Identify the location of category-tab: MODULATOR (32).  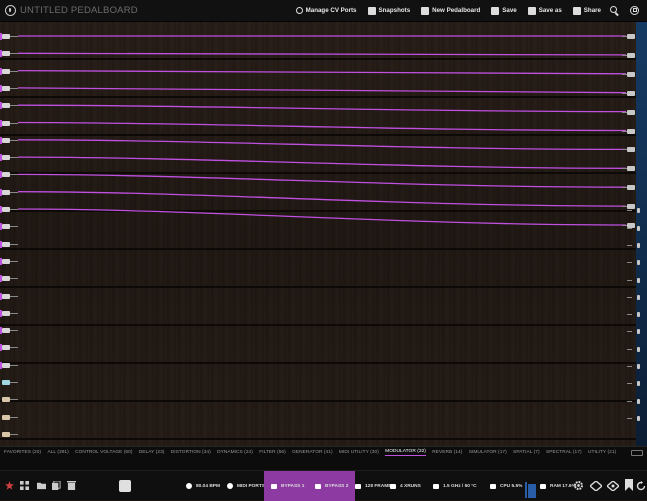
(405, 452).